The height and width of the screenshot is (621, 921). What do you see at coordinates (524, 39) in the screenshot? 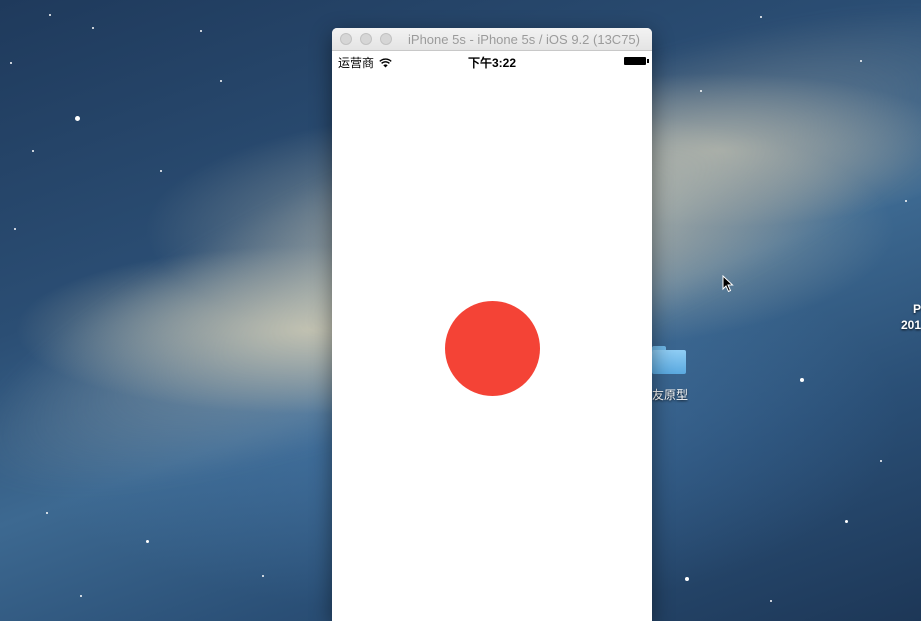
I see `window-title: iPhone 5s - iPhone 5s / iOS 9.2 (13C75)` at bounding box center [524, 39].